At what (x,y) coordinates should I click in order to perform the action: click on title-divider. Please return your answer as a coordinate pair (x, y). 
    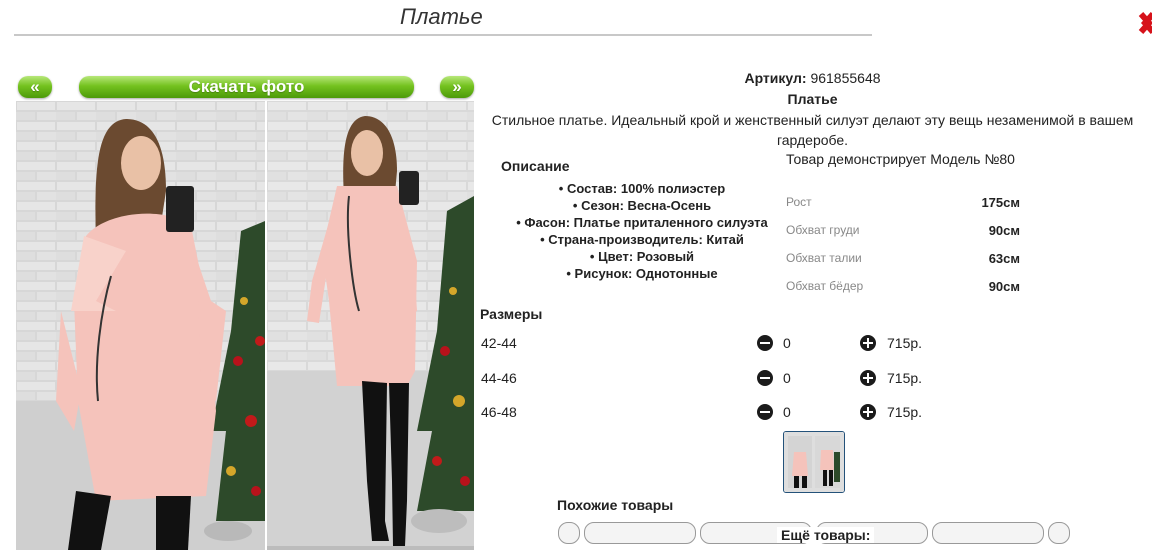
    Looking at the image, I should click on (443, 35).